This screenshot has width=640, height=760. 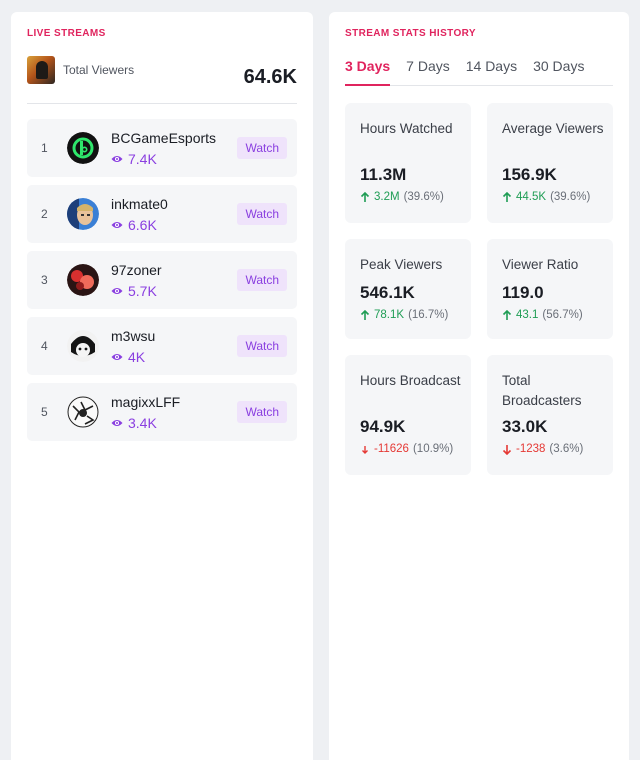 What do you see at coordinates (44, 214) in the screenshot?
I see `stream-rank: 2` at bounding box center [44, 214].